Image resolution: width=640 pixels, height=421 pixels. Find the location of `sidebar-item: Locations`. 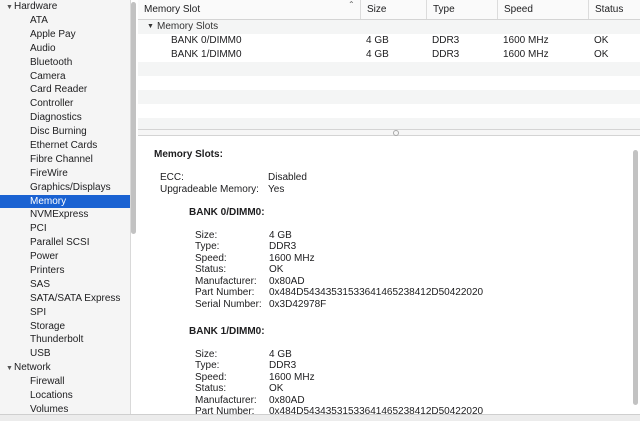

sidebar-item: Locations is located at coordinates (65, 396).